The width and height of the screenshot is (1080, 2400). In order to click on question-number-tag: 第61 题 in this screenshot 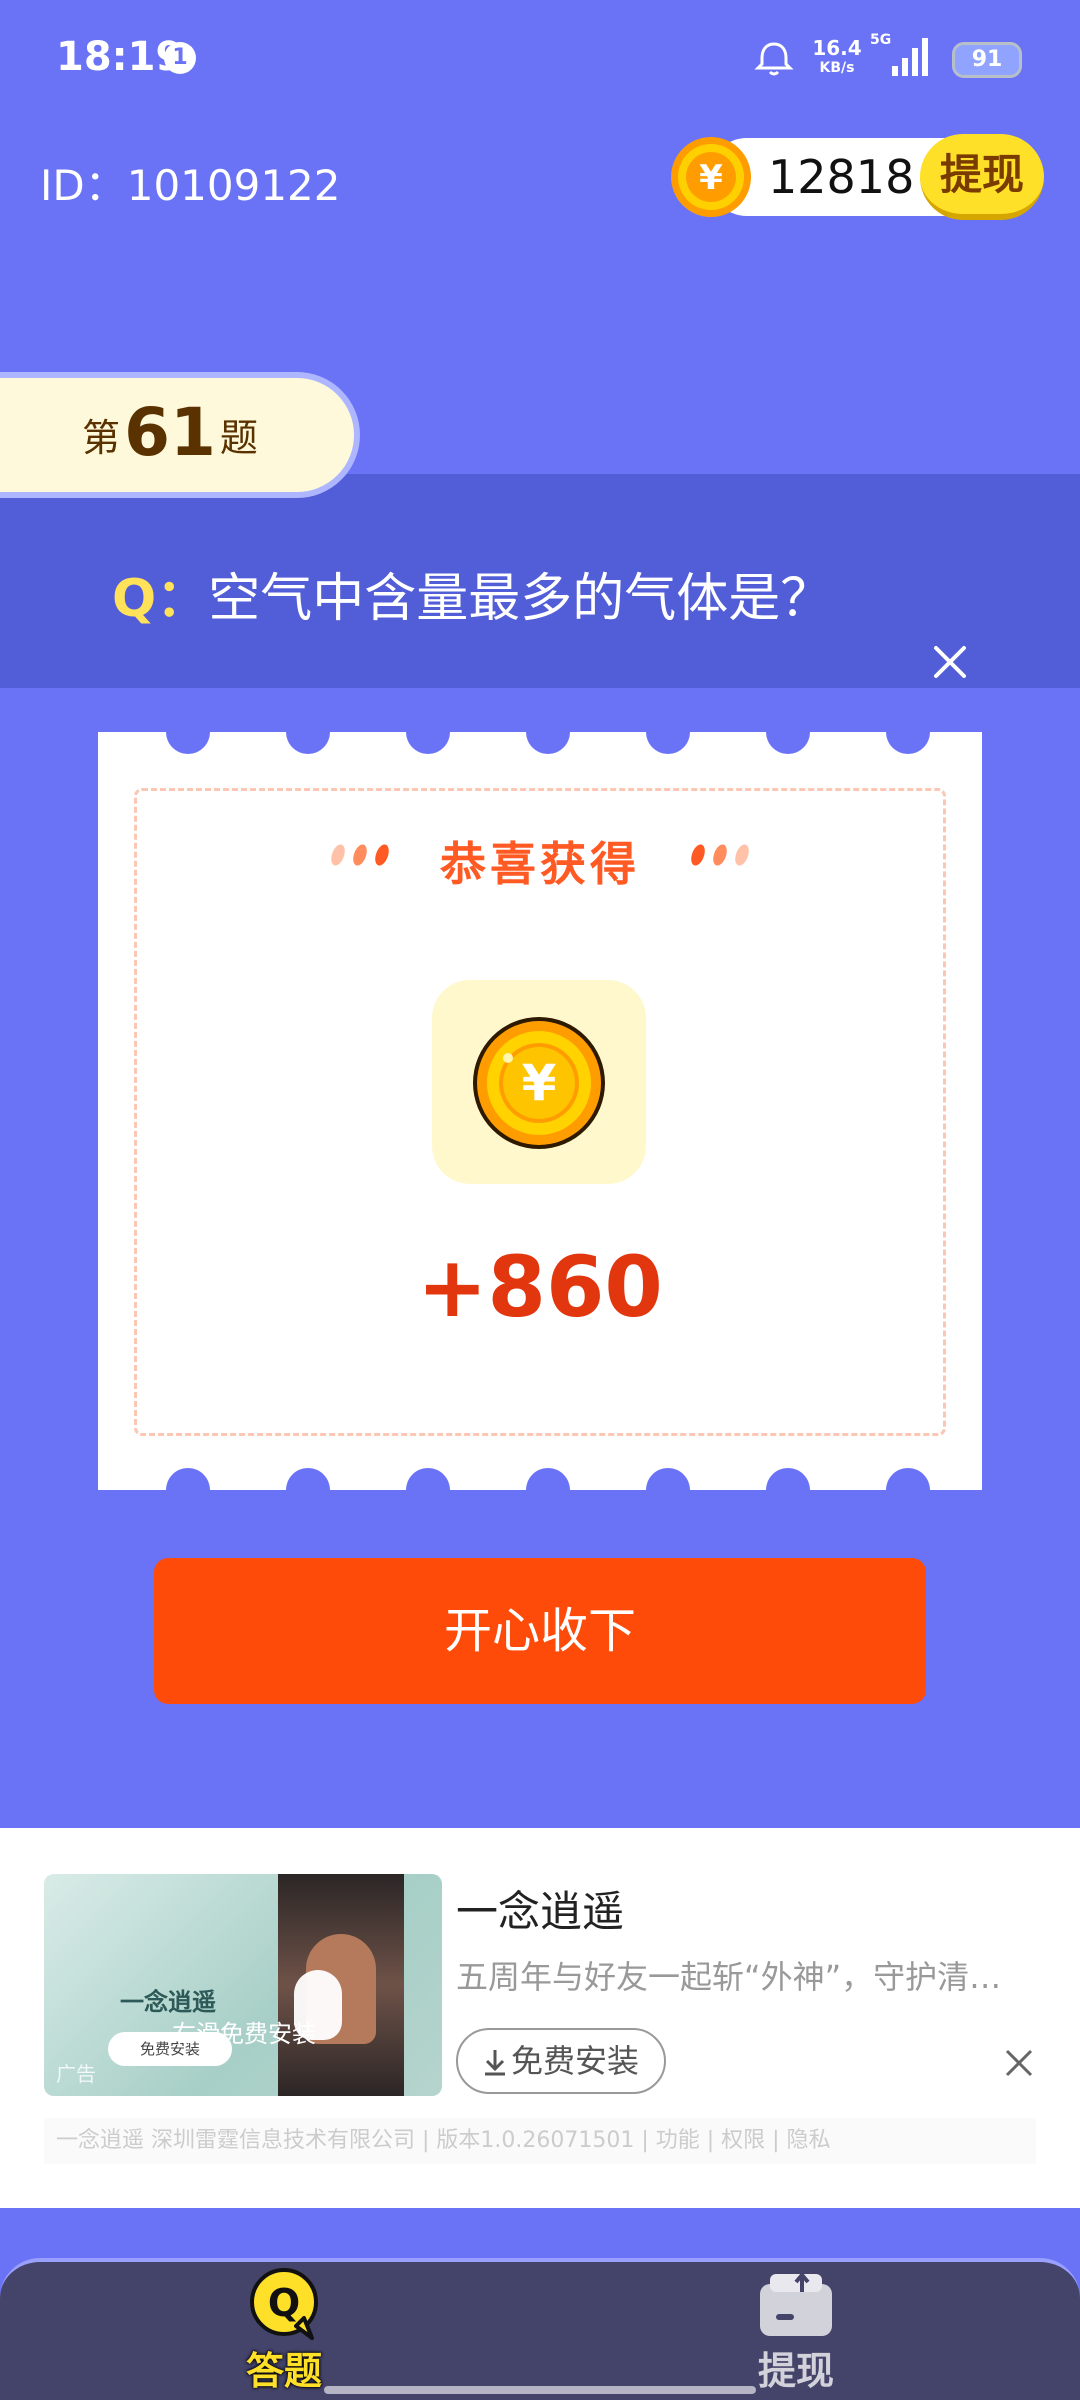, I will do `click(180, 435)`.